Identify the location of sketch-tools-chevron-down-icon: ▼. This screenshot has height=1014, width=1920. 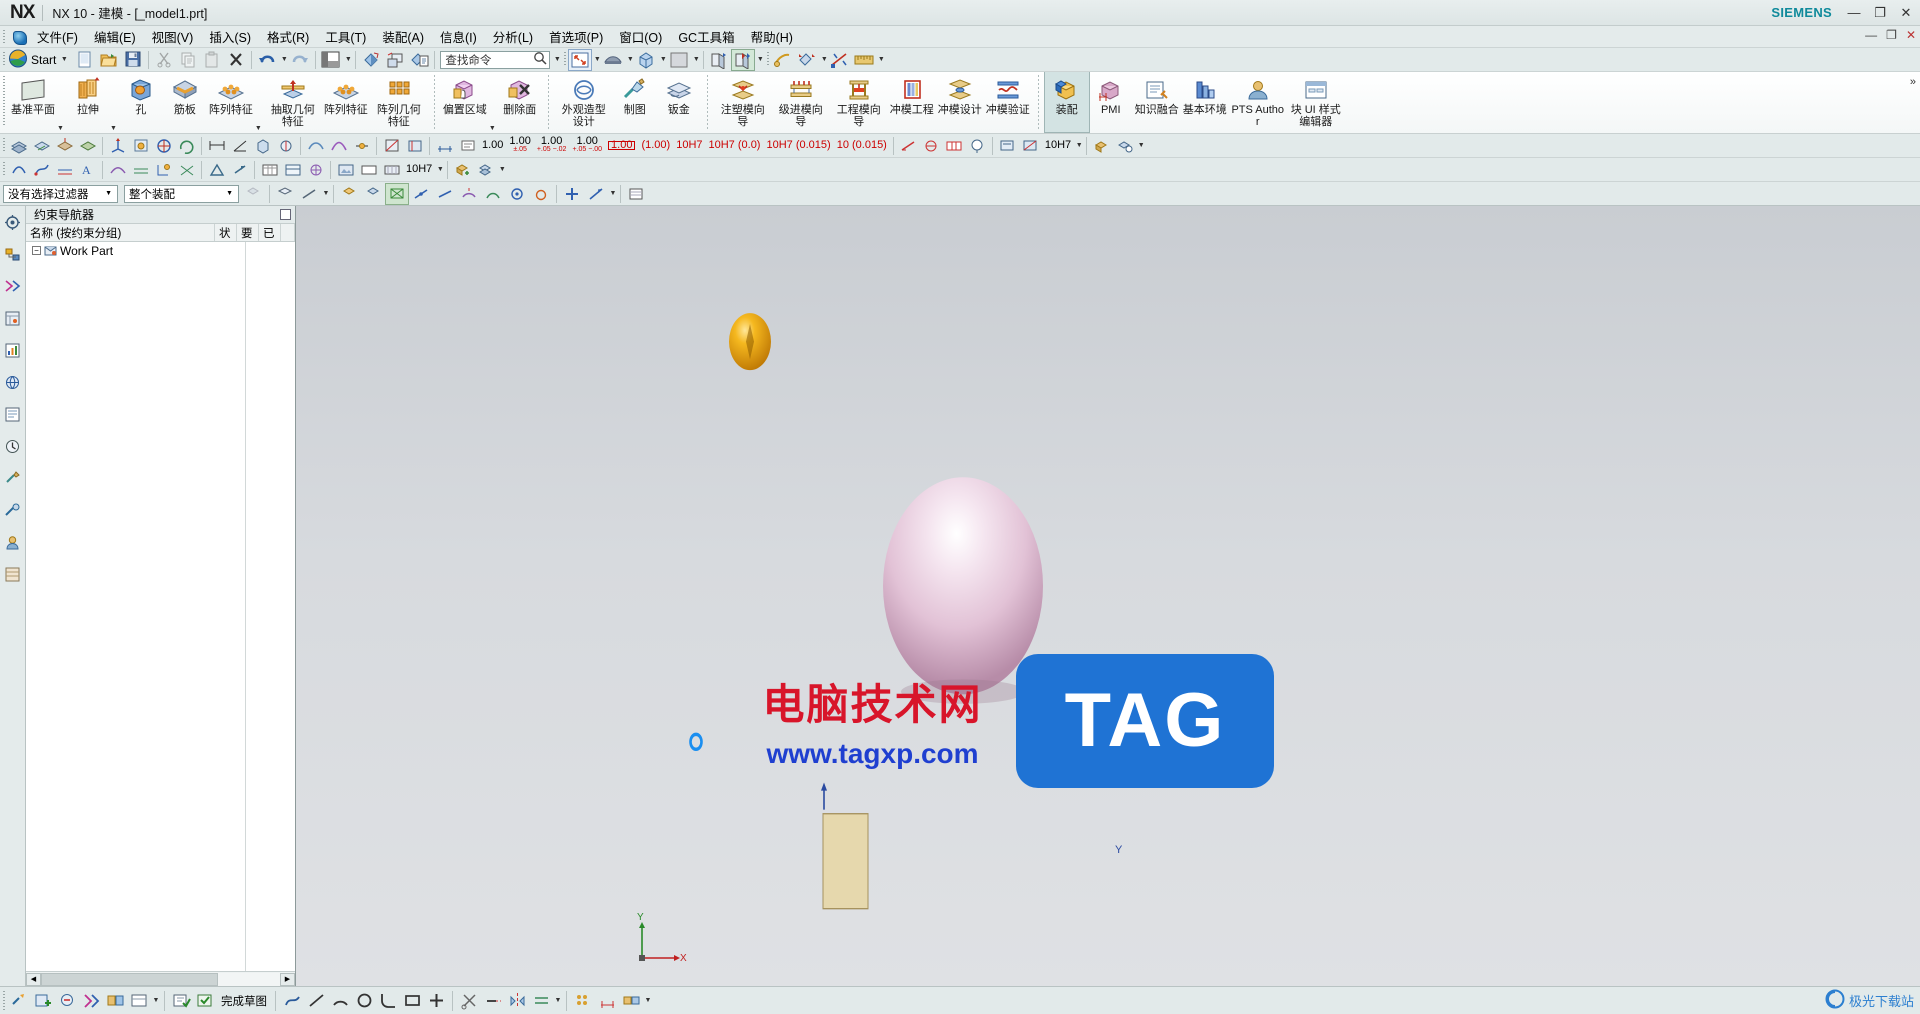
(156, 1000).